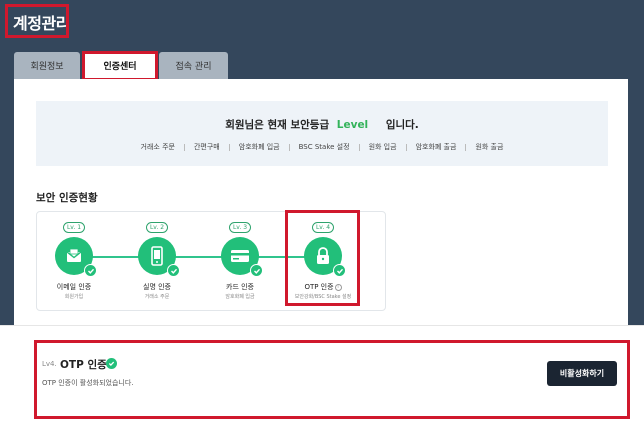 Image resolution: width=644 pixels, height=427 pixels. Describe the element at coordinates (352, 125) in the screenshot. I see `security-level-value: Level` at that location.